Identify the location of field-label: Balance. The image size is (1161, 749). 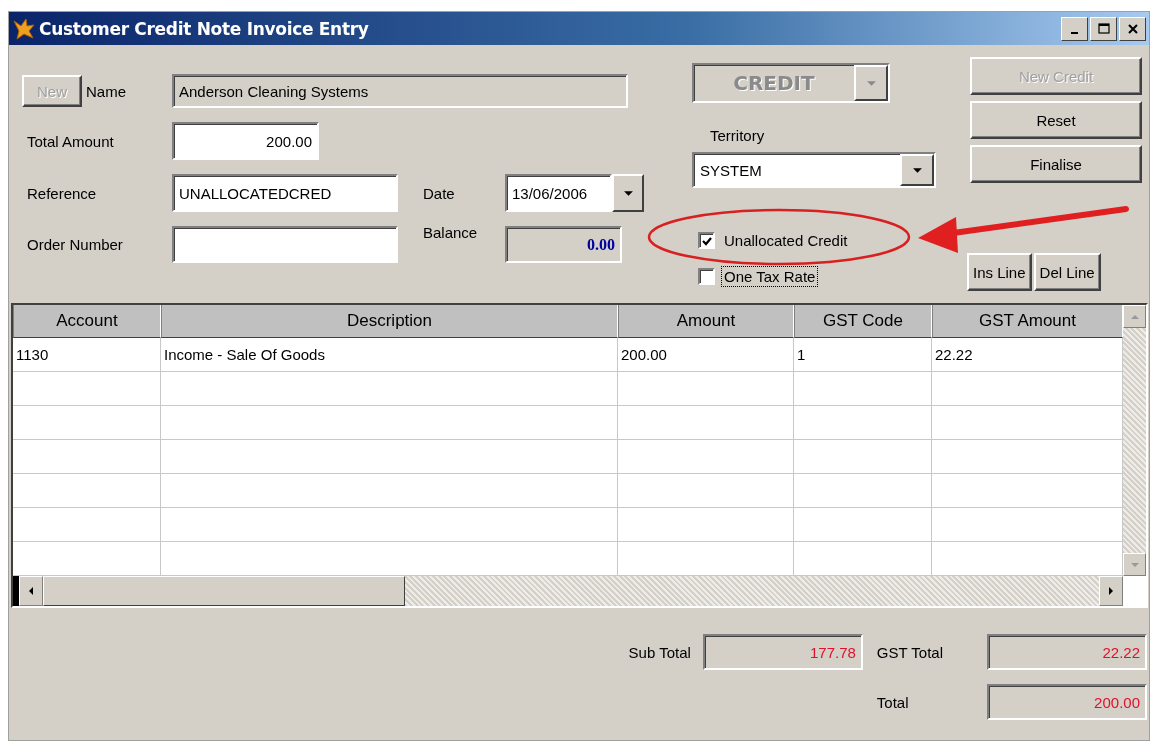
(450, 232).